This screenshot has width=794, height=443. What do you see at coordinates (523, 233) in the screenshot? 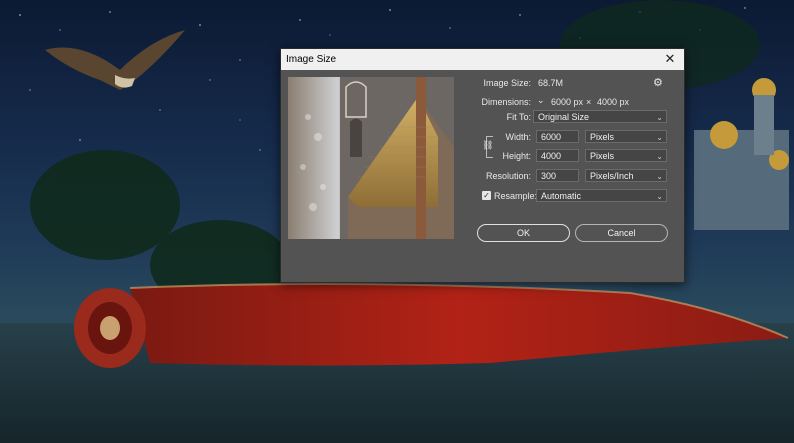
I see `ok-button: OK` at bounding box center [523, 233].